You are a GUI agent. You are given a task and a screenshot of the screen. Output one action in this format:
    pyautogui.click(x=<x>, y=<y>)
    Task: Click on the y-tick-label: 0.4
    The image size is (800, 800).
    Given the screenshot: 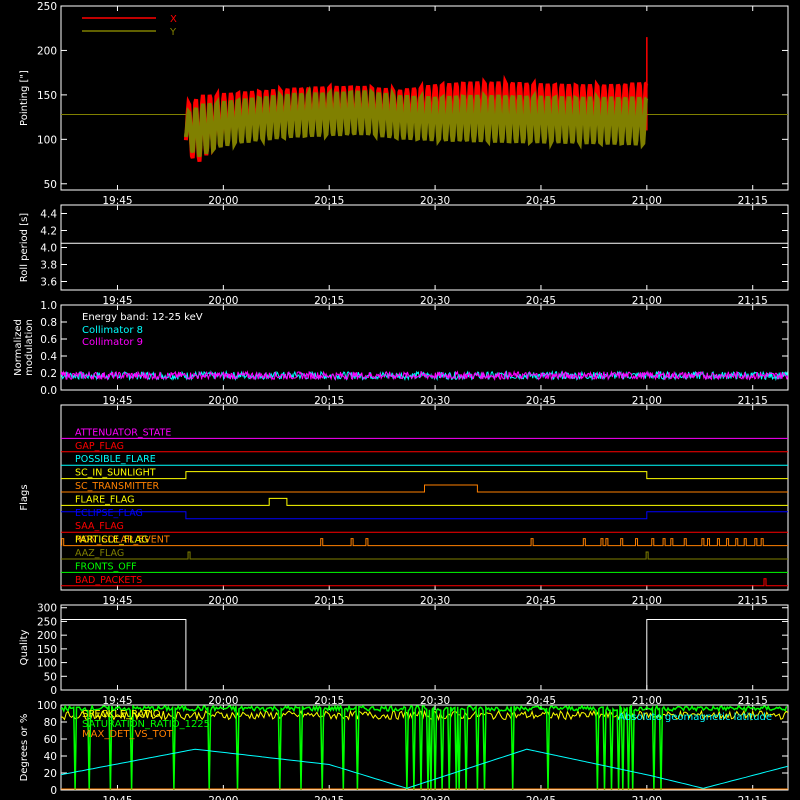 What is the action you would take?
    pyautogui.click(x=48, y=357)
    